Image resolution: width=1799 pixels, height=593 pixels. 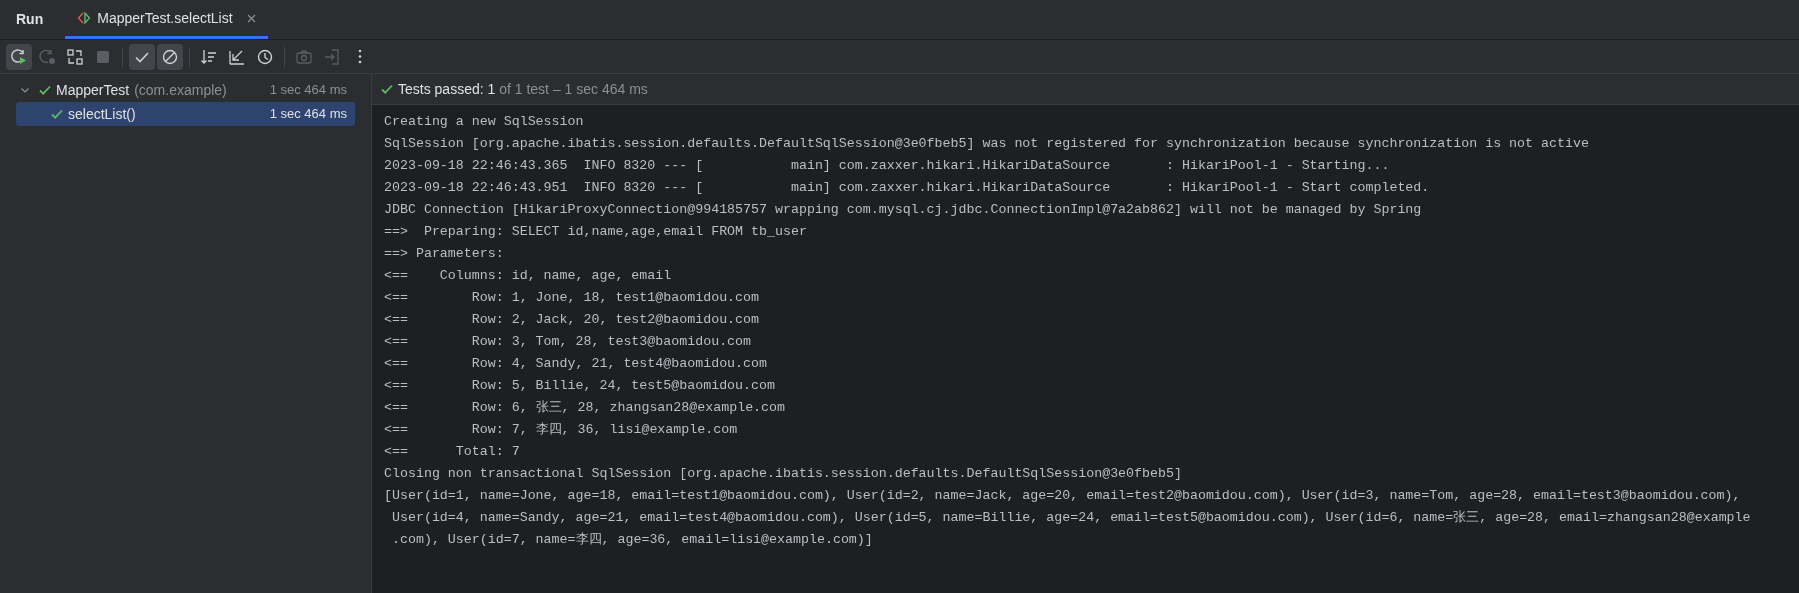 I want to click on check-button, so click(x=142, y=56).